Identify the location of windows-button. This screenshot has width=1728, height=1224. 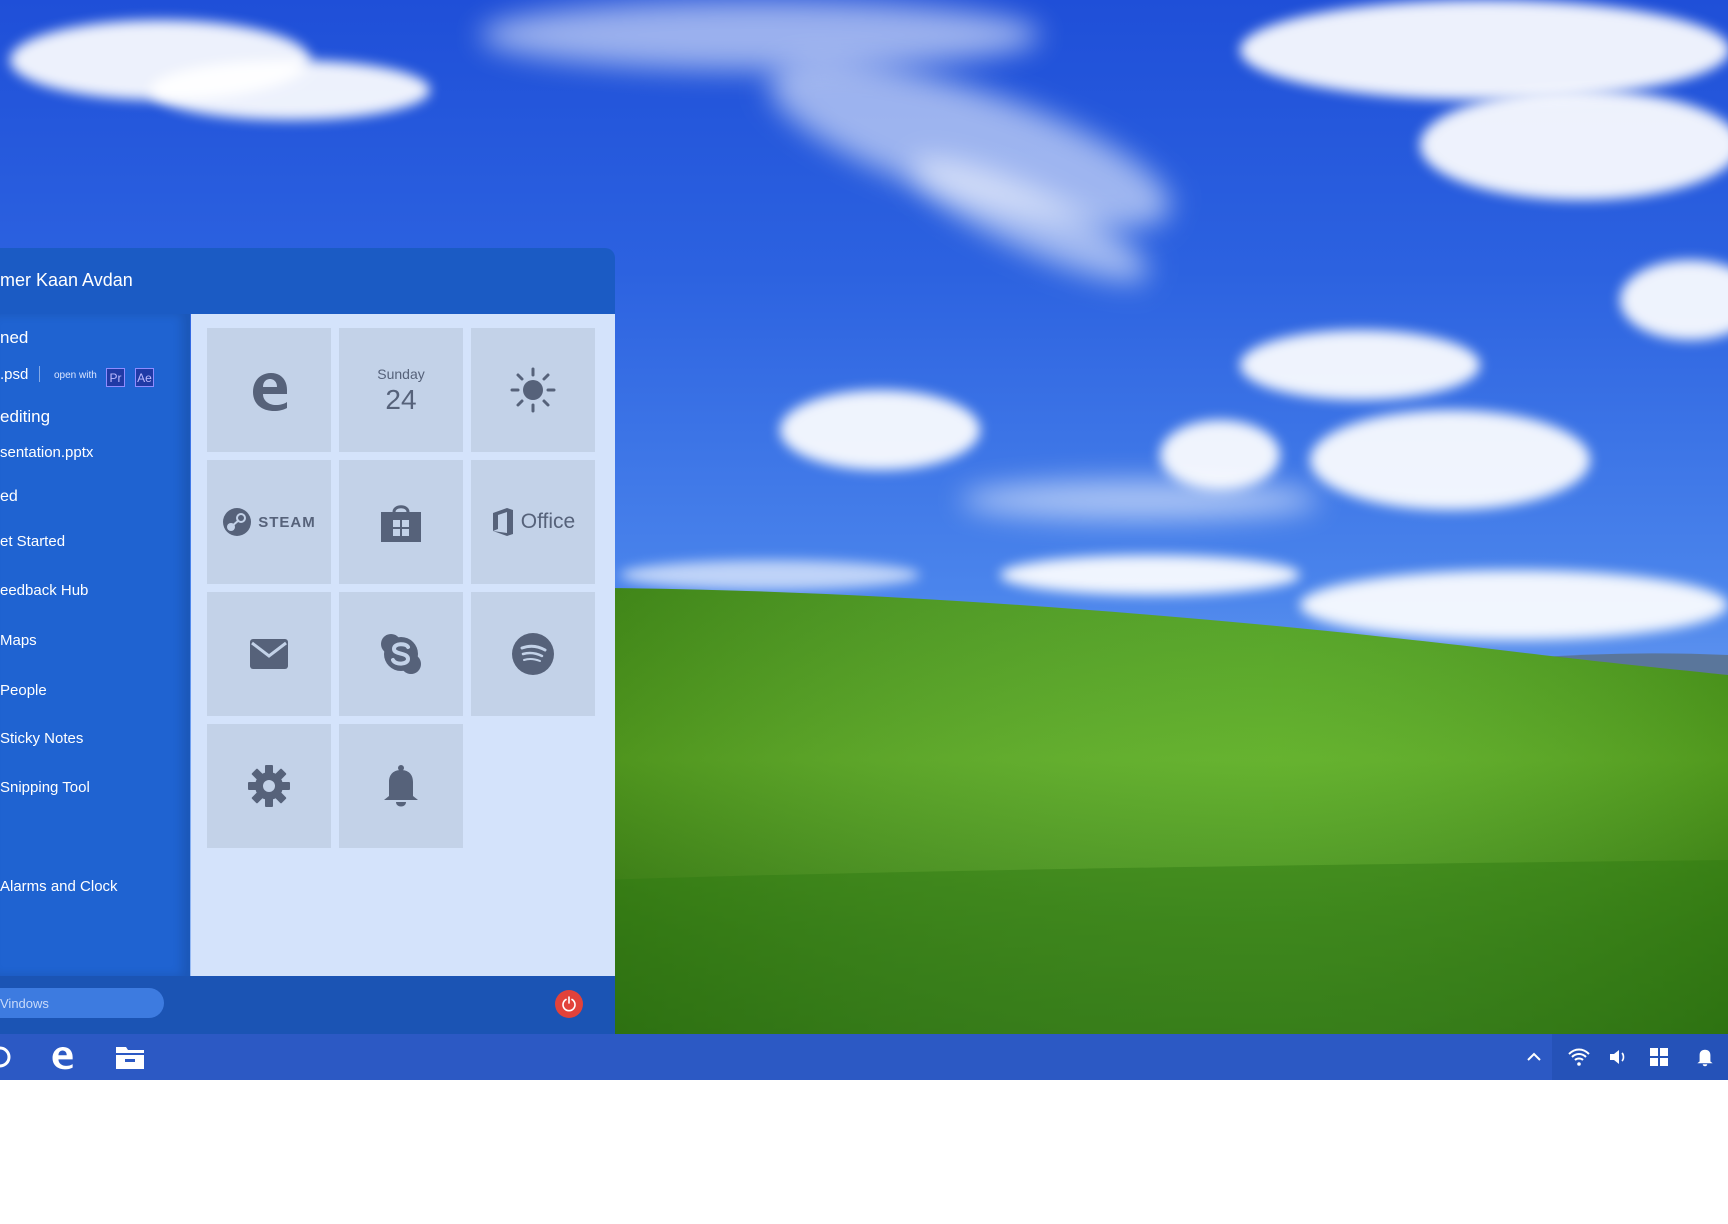
(1659, 1057).